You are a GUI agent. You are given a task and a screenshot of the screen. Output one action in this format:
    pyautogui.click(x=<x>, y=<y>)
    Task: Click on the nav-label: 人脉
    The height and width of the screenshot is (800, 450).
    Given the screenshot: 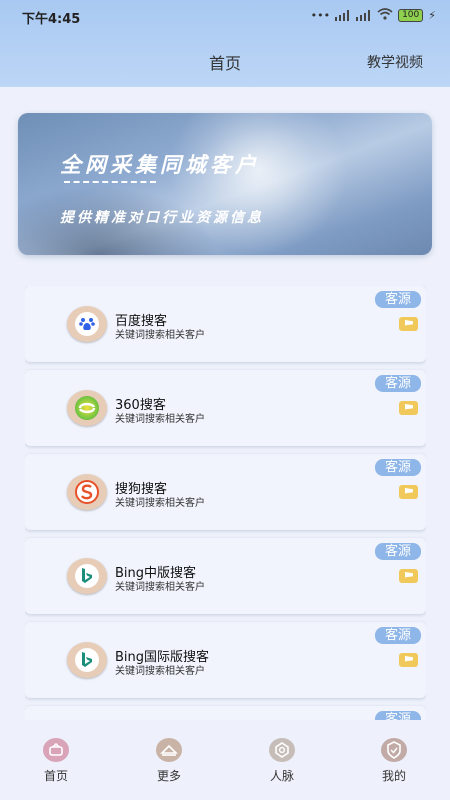 What is the action you would take?
    pyautogui.click(x=281, y=776)
    